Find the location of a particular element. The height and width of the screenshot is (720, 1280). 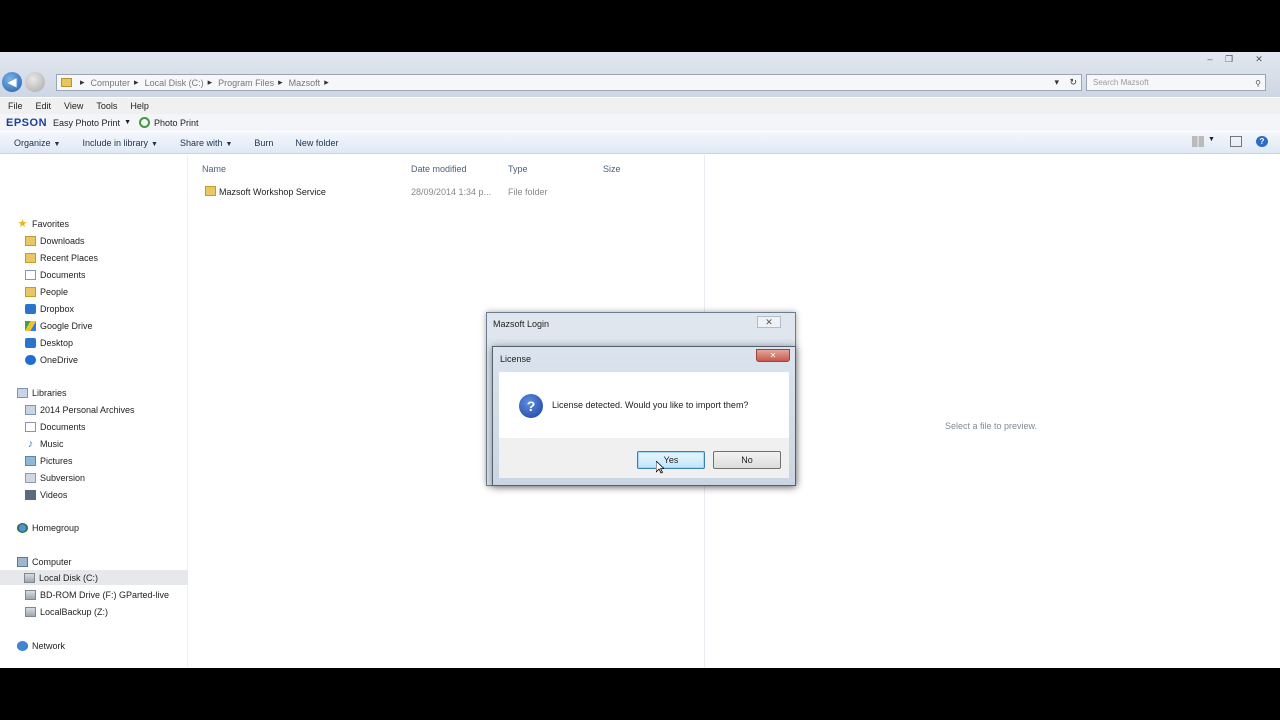

folder-icon is located at coordinates (210, 191).